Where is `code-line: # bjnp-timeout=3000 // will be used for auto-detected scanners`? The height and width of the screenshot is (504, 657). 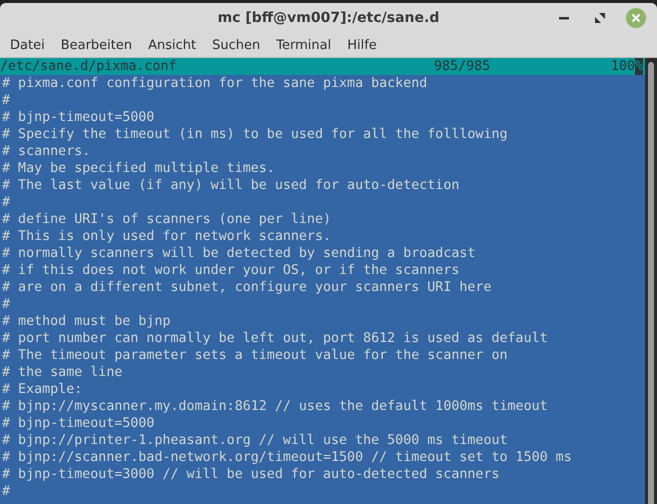 code-line: # bjnp-timeout=3000 // will be used for auto-detected scanners is located at coordinates (251, 474).